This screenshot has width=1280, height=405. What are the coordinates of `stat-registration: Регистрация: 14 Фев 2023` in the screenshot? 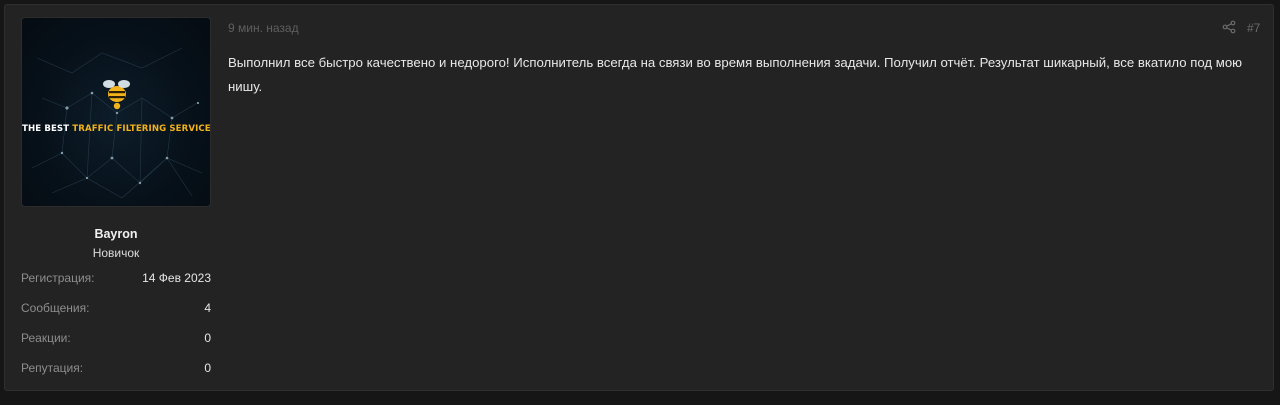 It's located at (116, 279).